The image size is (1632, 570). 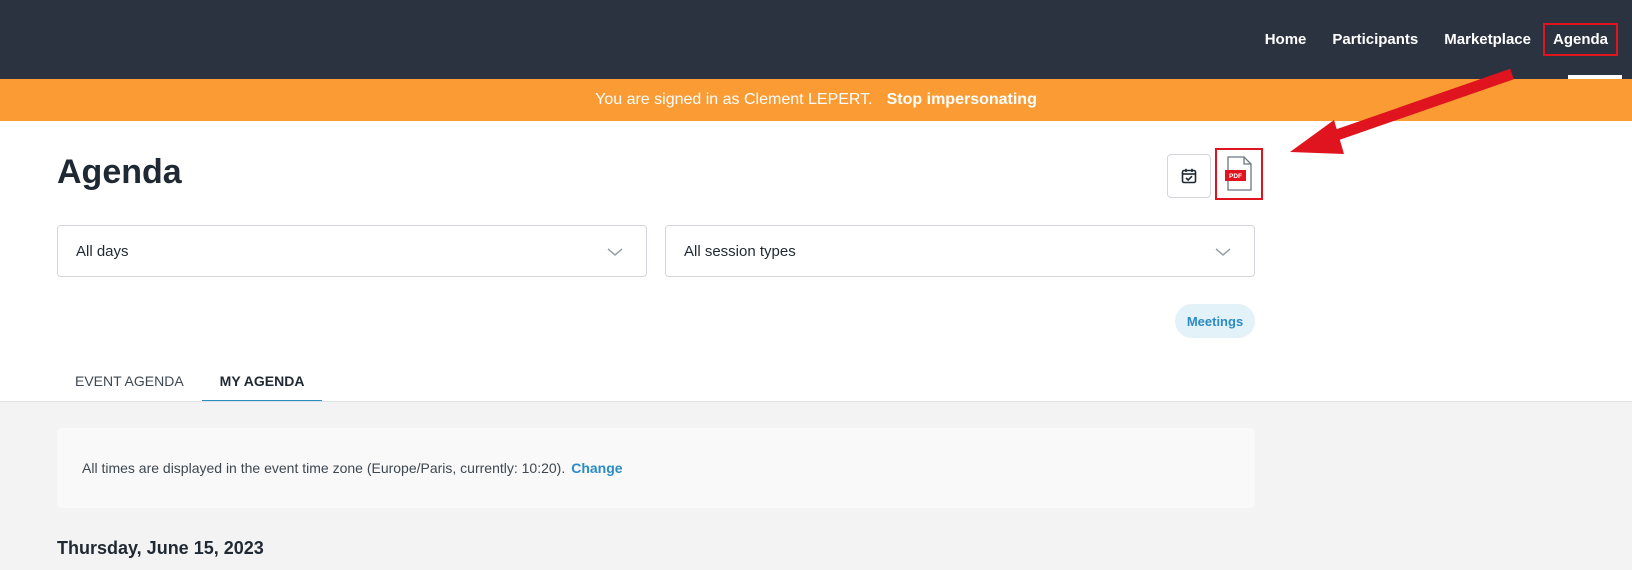 What do you see at coordinates (1580, 39) in the screenshot?
I see `nav-agenda: Agenda` at bounding box center [1580, 39].